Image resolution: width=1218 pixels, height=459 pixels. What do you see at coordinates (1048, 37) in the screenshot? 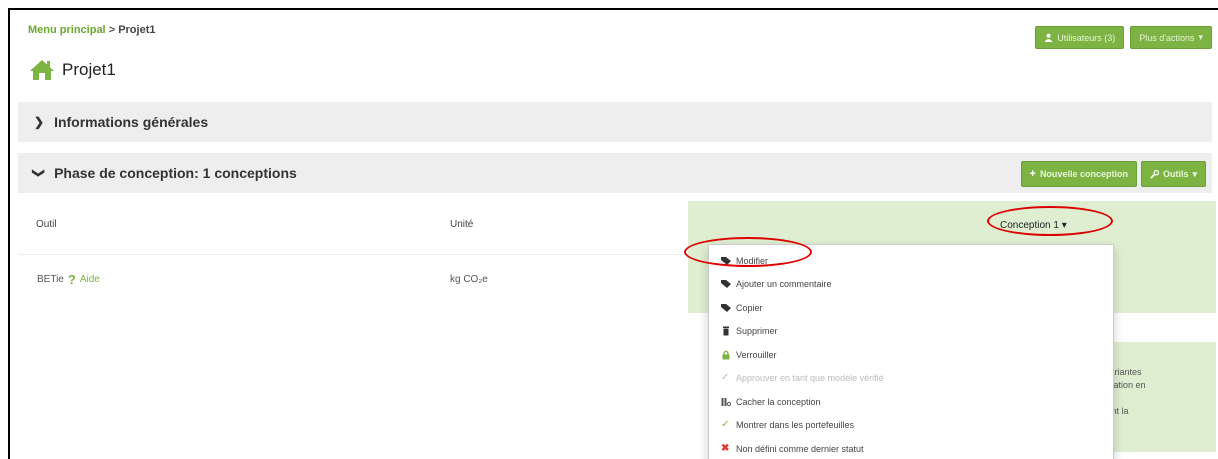
I see `user-icon` at bounding box center [1048, 37].